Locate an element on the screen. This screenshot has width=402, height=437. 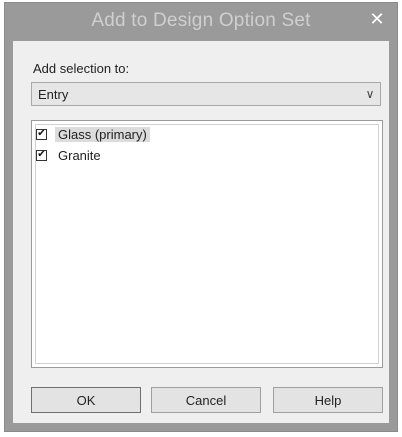
option-set-dropdown: Entry ∨ is located at coordinates (206, 94).